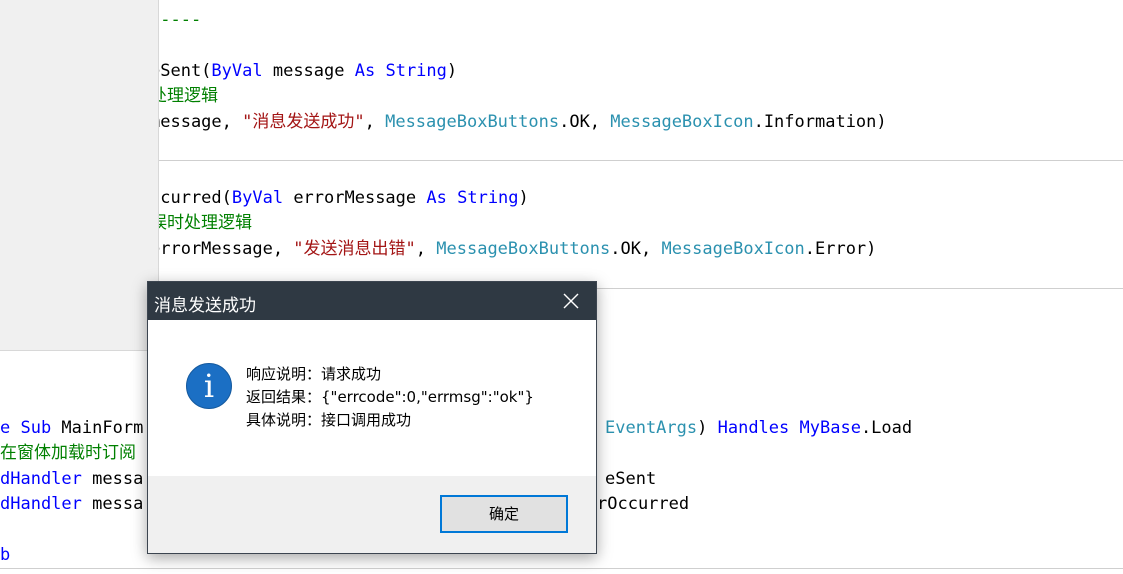 The image size is (1123, 574). Describe the element at coordinates (5, 555) in the screenshot. I see `code-line-end-sub: b` at that location.